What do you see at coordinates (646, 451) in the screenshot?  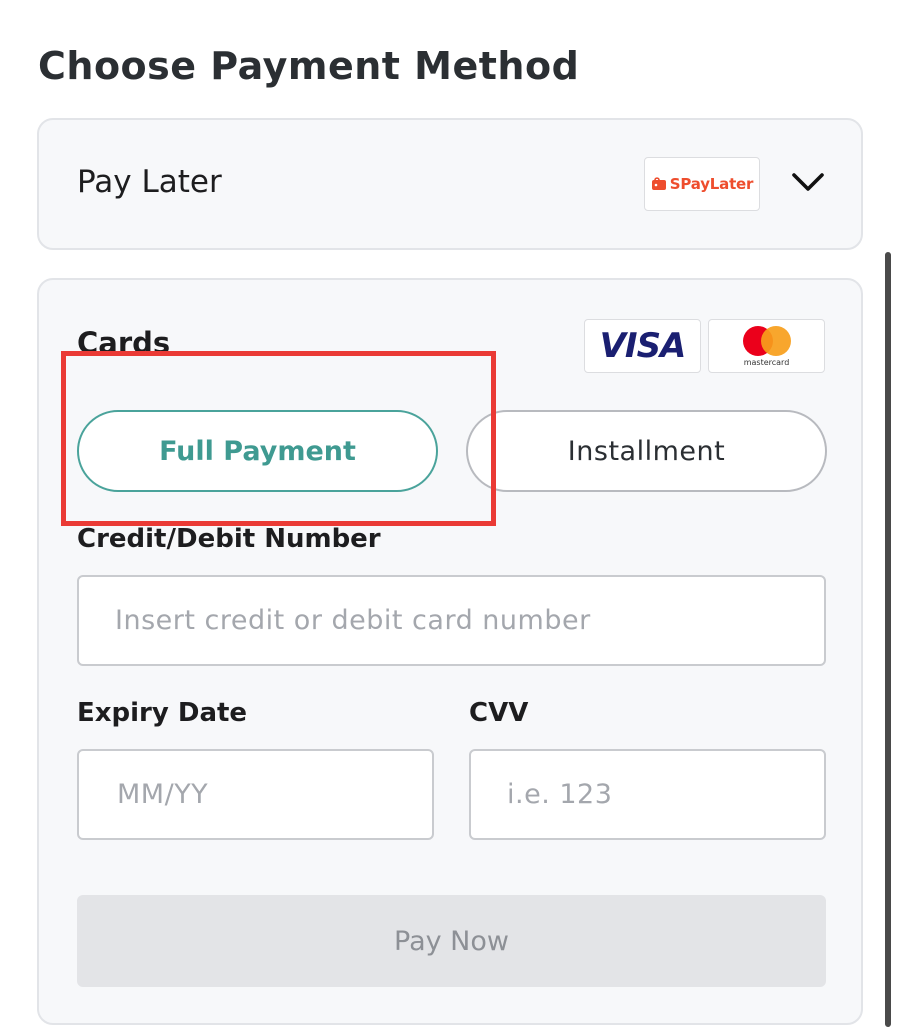 I see `installment-option: Installment` at bounding box center [646, 451].